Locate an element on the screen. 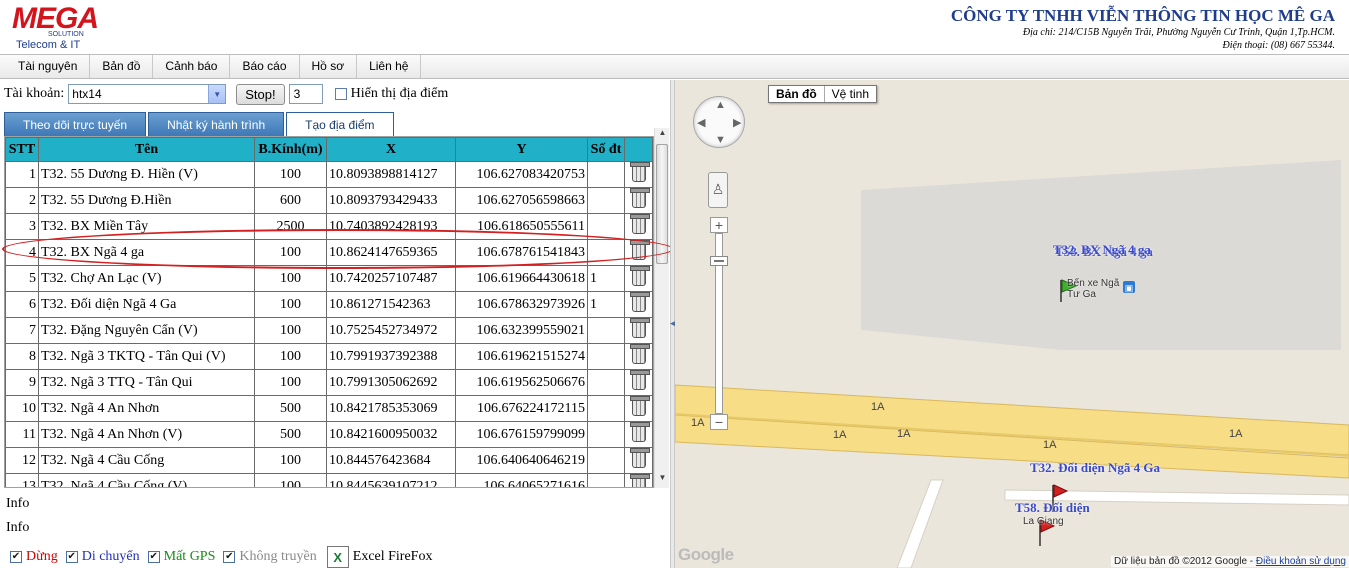 The image size is (1349, 568). zoom-in-button: + is located at coordinates (719, 225).